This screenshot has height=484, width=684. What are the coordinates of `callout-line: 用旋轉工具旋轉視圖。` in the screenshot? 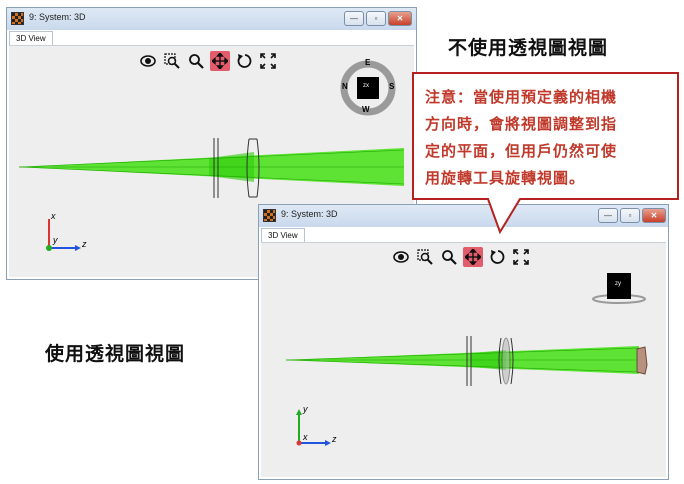 It's located at (505, 178).